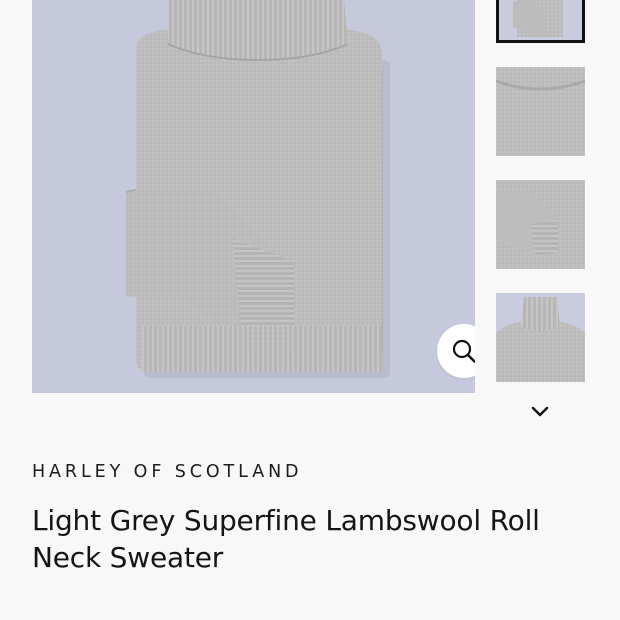 The width and height of the screenshot is (620, 620). I want to click on brand-name: HARLEY OF SCOTLAND, so click(167, 472).